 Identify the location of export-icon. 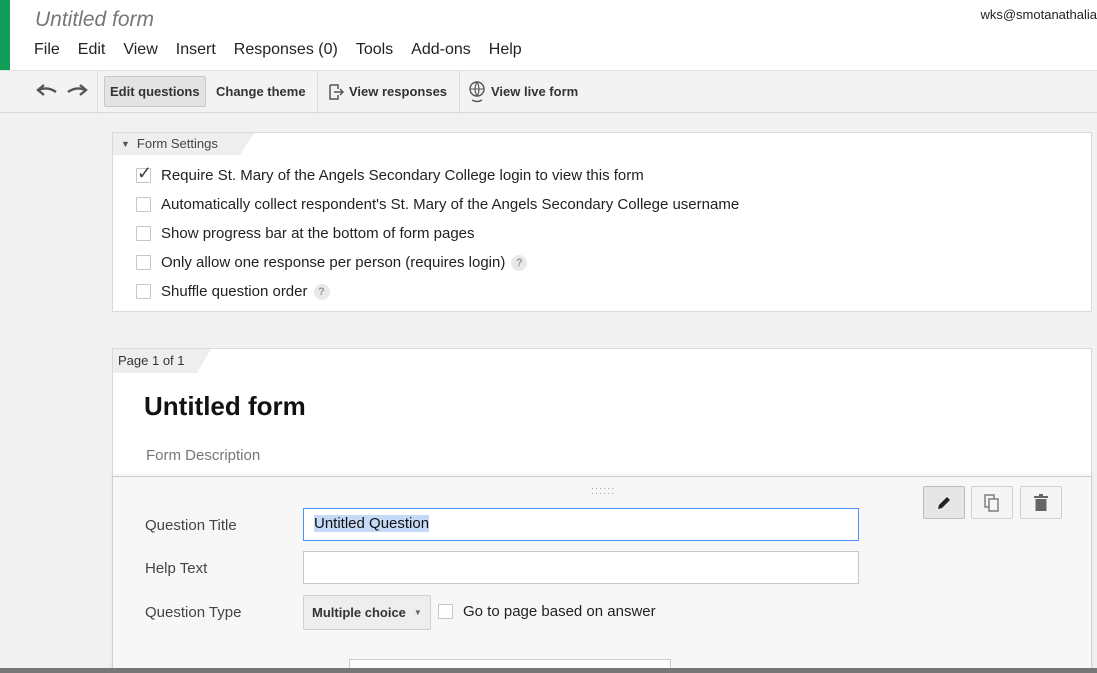
(336, 91).